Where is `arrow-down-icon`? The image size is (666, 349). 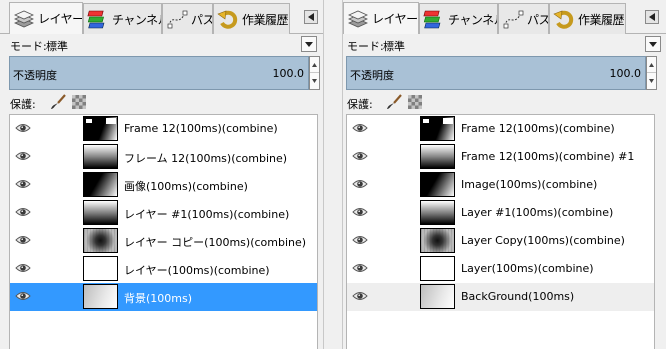 arrow-down-icon is located at coordinates (651, 81).